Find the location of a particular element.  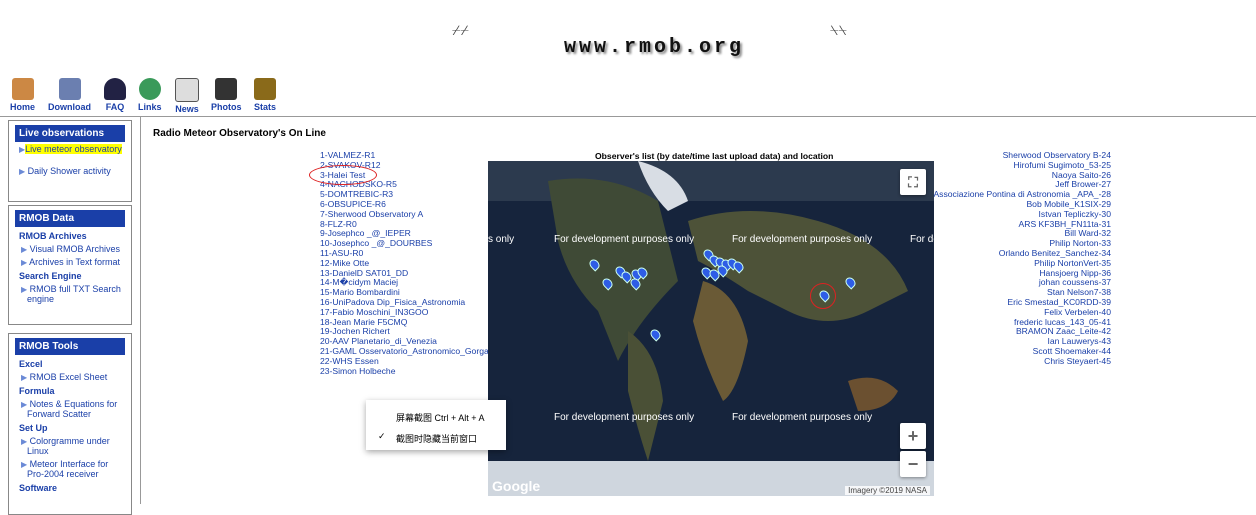

links-icon is located at coordinates (149, 89).